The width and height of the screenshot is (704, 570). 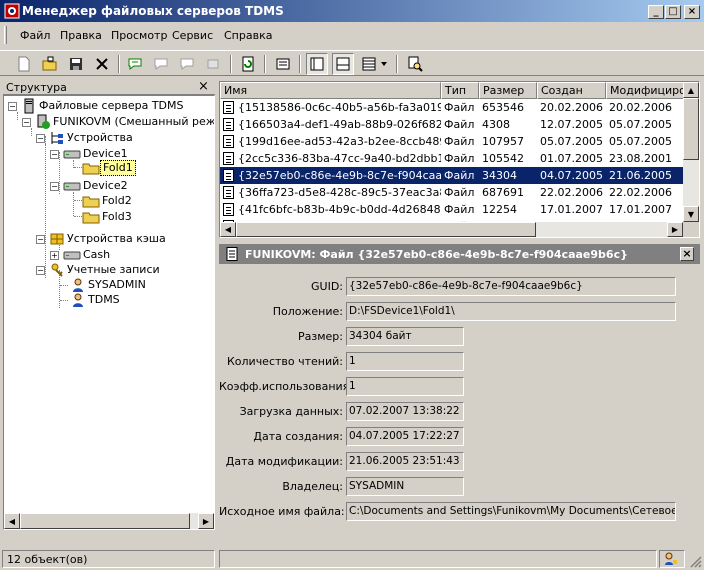 I want to click on field-value: SYSADMIN, so click(x=405, y=486).